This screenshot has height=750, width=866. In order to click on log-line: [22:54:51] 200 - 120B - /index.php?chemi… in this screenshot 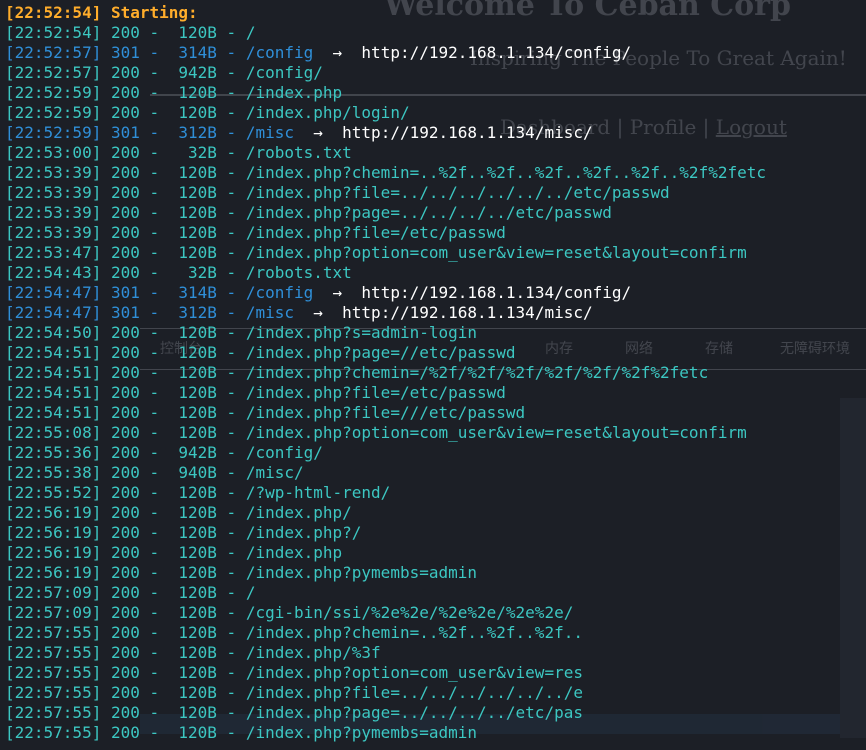, I will do `click(435, 373)`.